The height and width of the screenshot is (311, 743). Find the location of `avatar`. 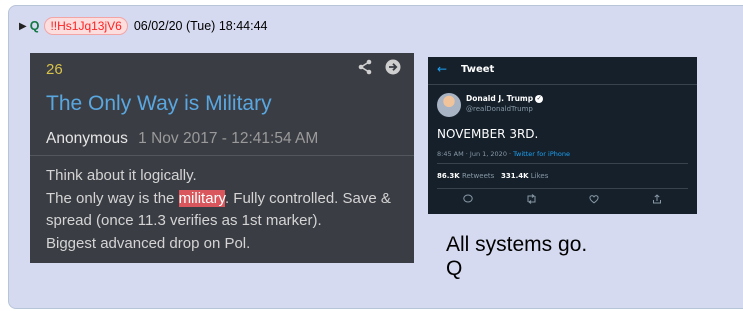

avatar is located at coordinates (449, 105).